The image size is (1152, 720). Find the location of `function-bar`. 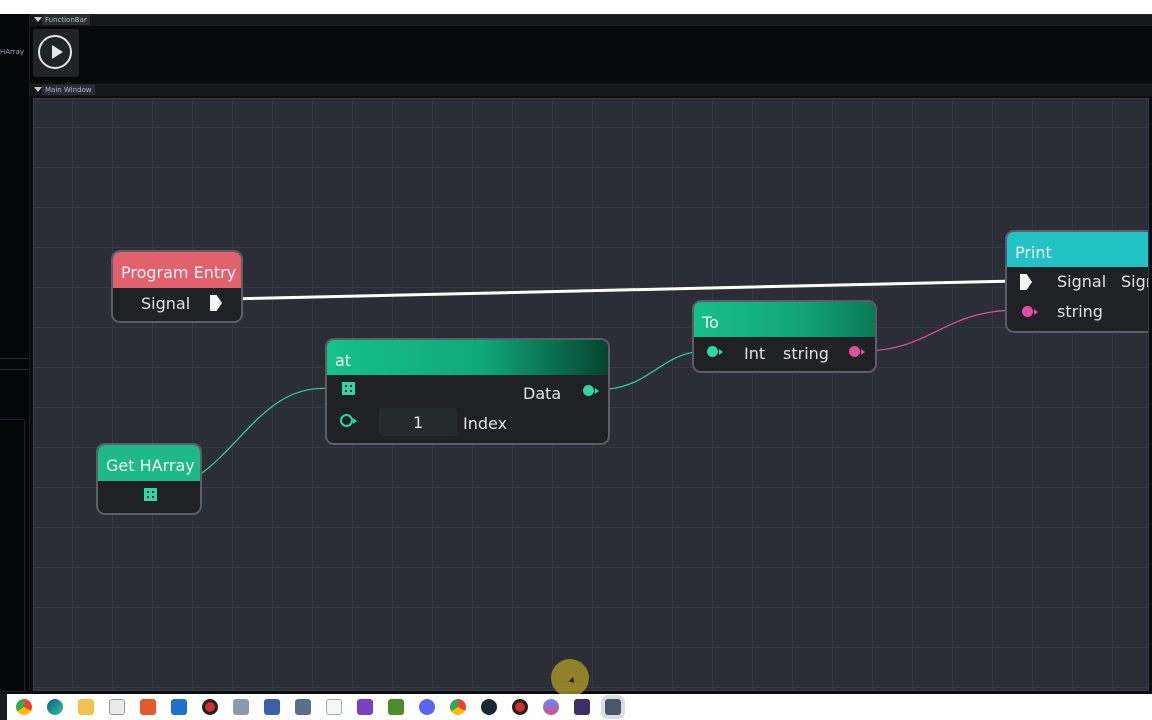

function-bar is located at coordinates (591, 54).